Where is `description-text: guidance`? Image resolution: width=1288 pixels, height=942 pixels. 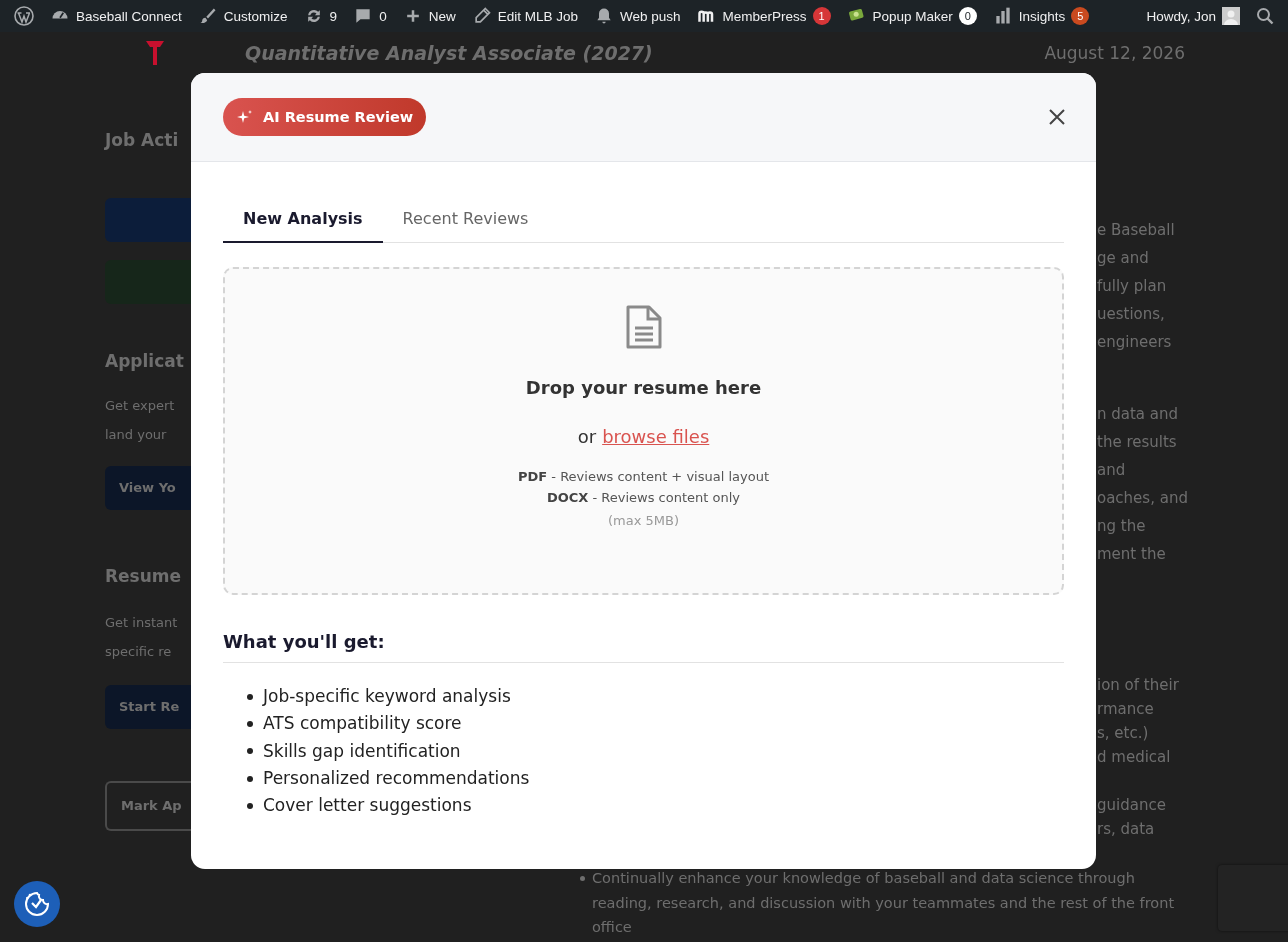
description-text: guidance is located at coordinates (1132, 805).